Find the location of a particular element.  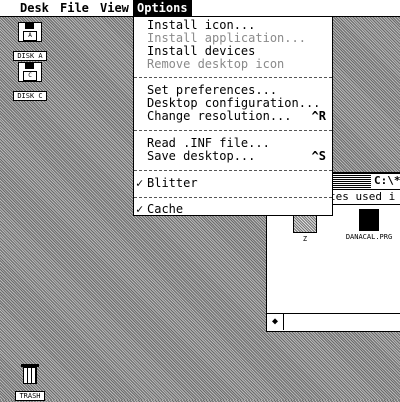

menu-file: File is located at coordinates (74, 8).